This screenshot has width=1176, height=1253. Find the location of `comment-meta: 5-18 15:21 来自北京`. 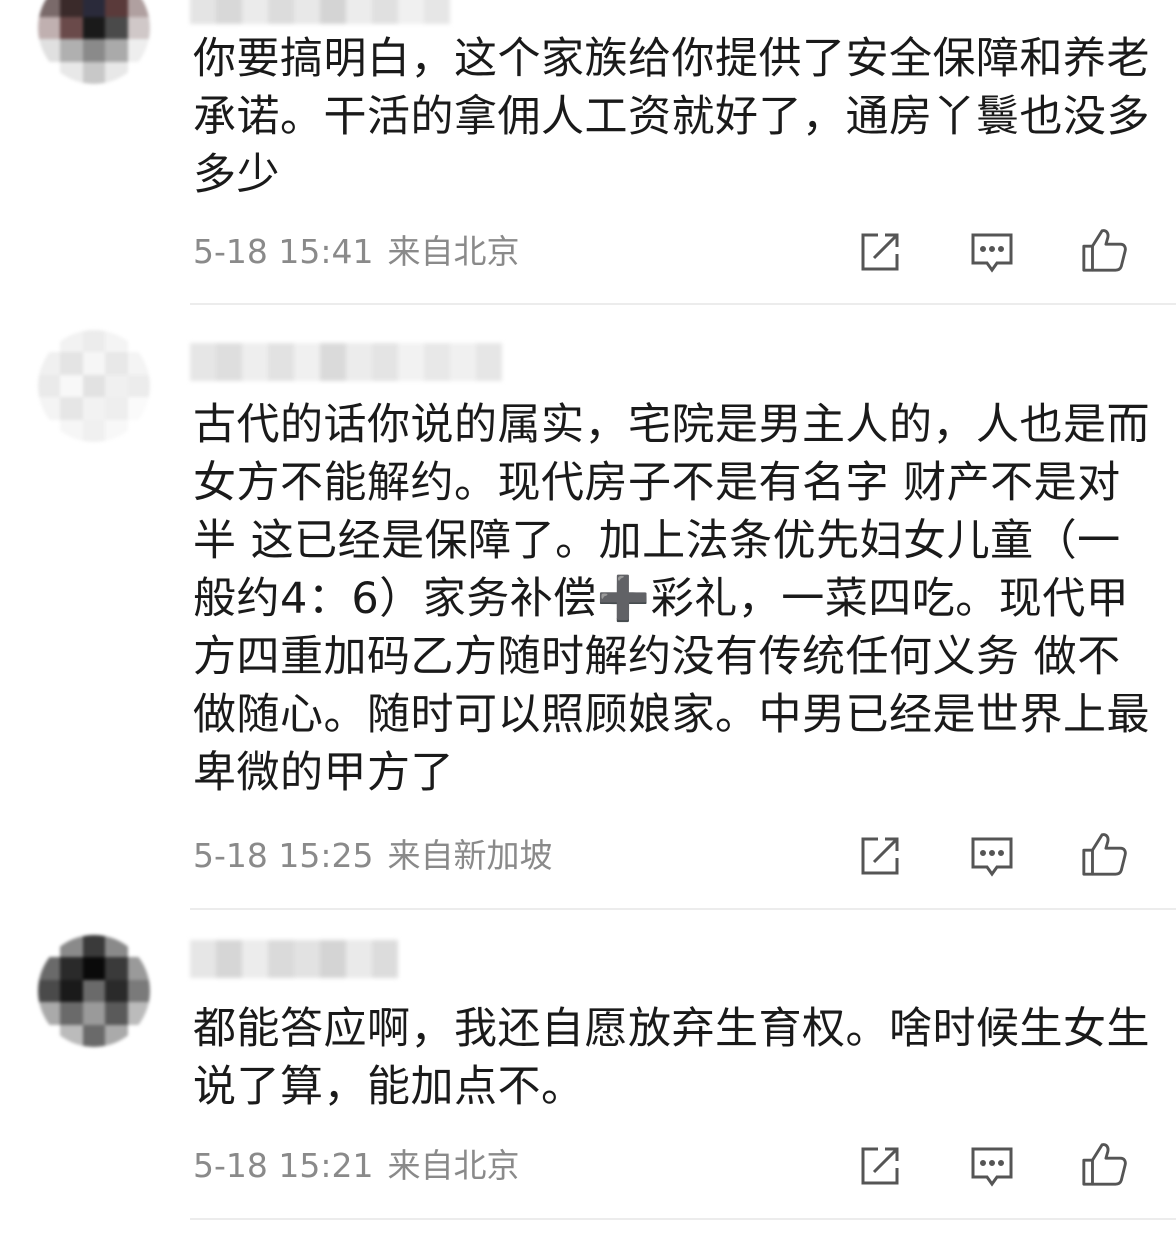

comment-meta: 5-18 15:21 来自北京 is located at coordinates (356, 1166).